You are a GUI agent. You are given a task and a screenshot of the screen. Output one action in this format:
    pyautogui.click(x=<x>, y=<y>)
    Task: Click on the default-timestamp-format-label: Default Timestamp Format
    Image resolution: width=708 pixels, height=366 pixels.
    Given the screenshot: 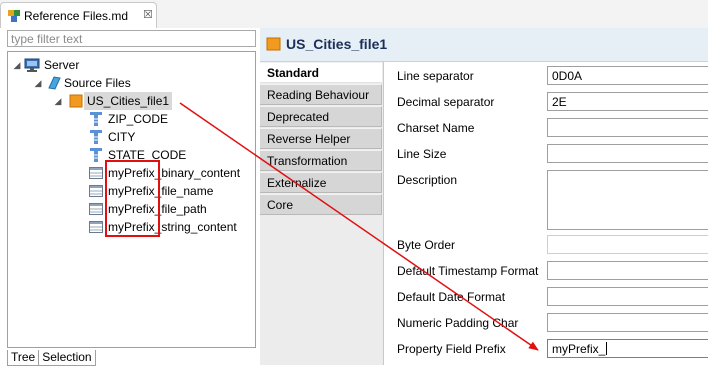 What is the action you would take?
    pyautogui.click(x=468, y=271)
    